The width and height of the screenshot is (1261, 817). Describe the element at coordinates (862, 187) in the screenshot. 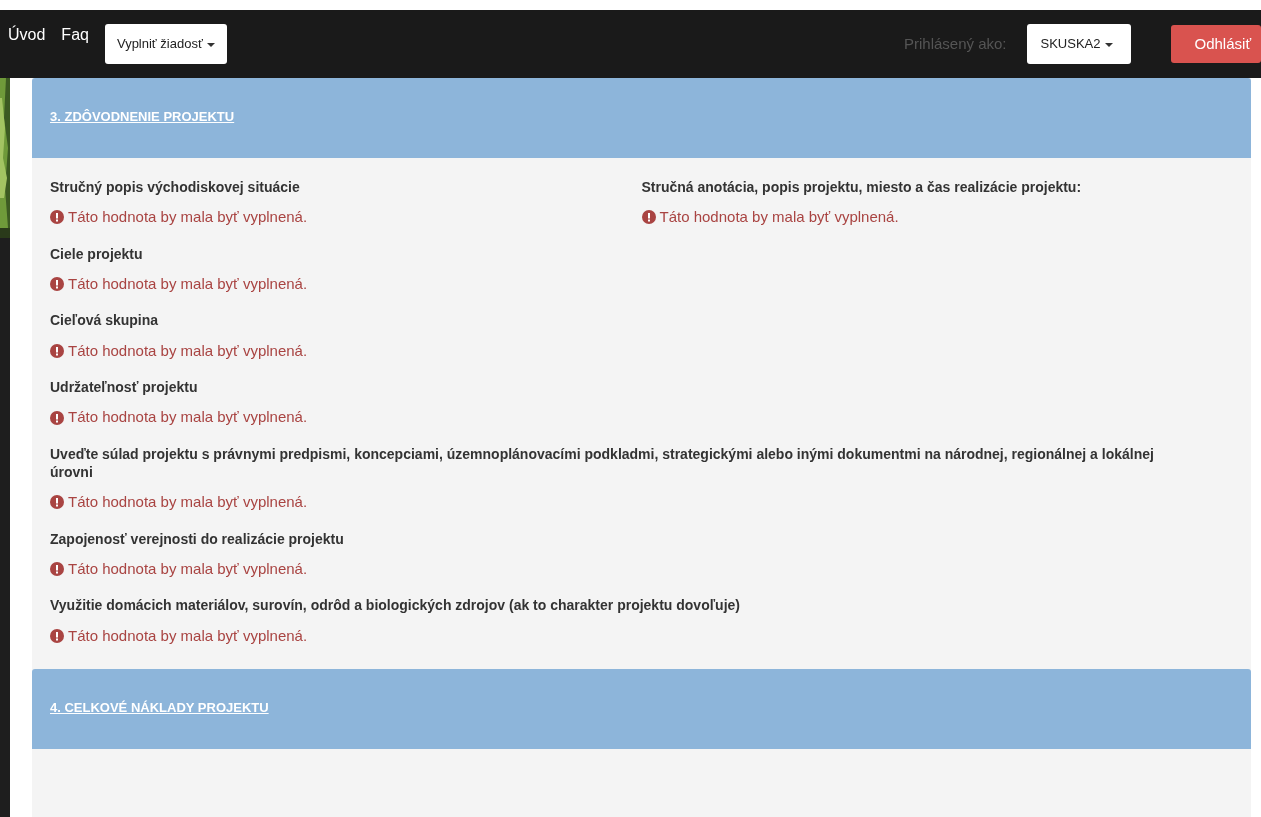

I see `field-label: Stručná anotácia, popis projektu, miesto a čas realizácie projektu:` at that location.